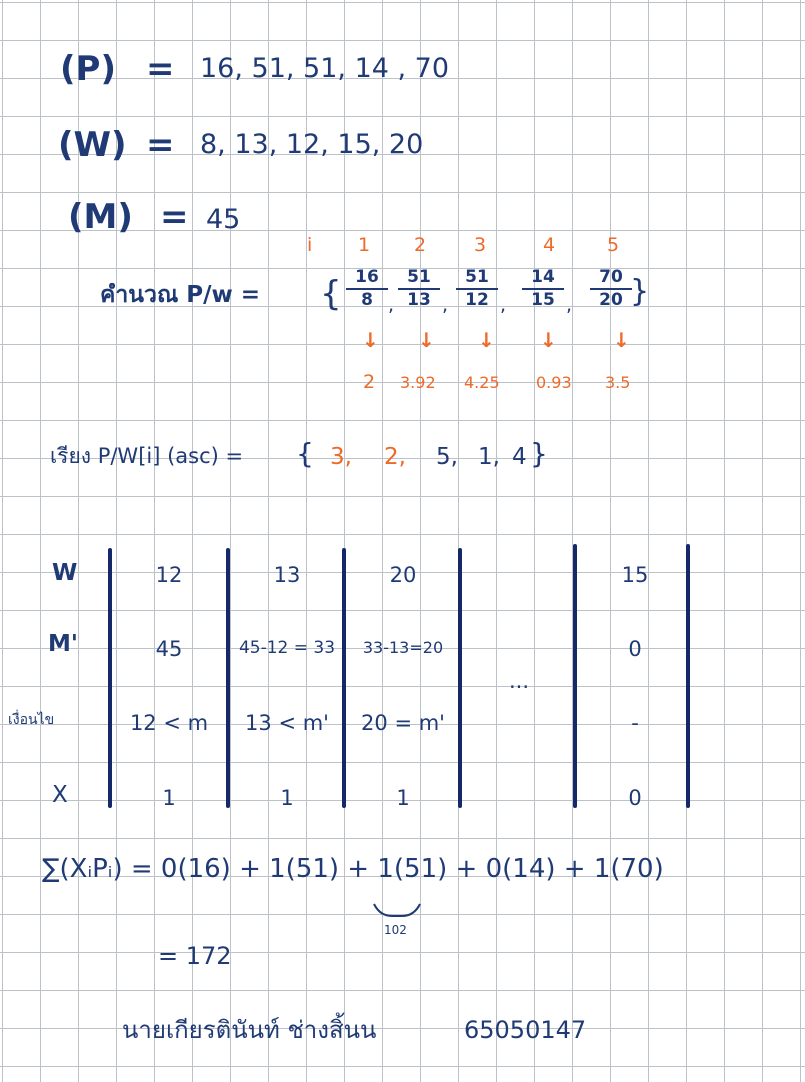  Describe the element at coordinates (482, 382) in the screenshot. I see `ratio-result-3: 4.25` at that location.